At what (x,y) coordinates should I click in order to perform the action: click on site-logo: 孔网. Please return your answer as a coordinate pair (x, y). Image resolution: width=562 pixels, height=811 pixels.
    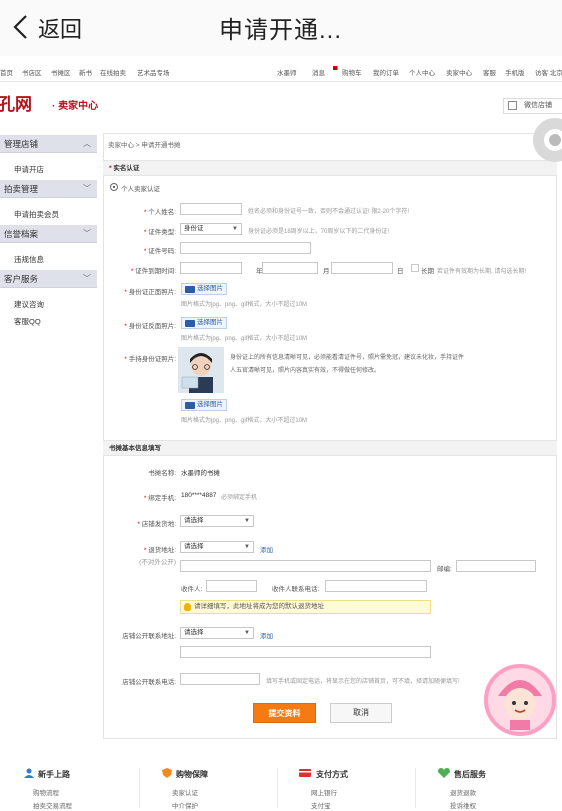
    Looking at the image, I should click on (16, 102).